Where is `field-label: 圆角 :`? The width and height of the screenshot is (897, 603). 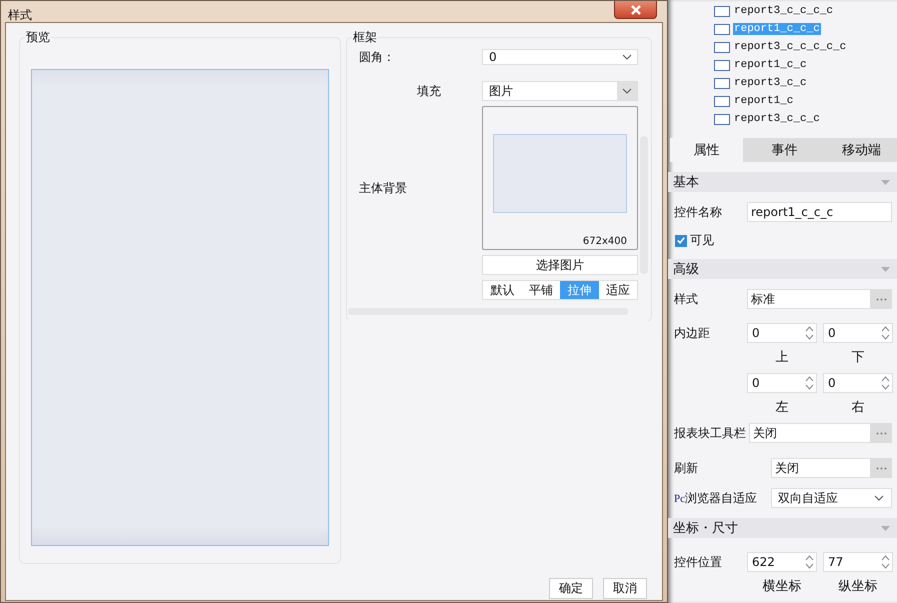 field-label: 圆角 : is located at coordinates (375, 57).